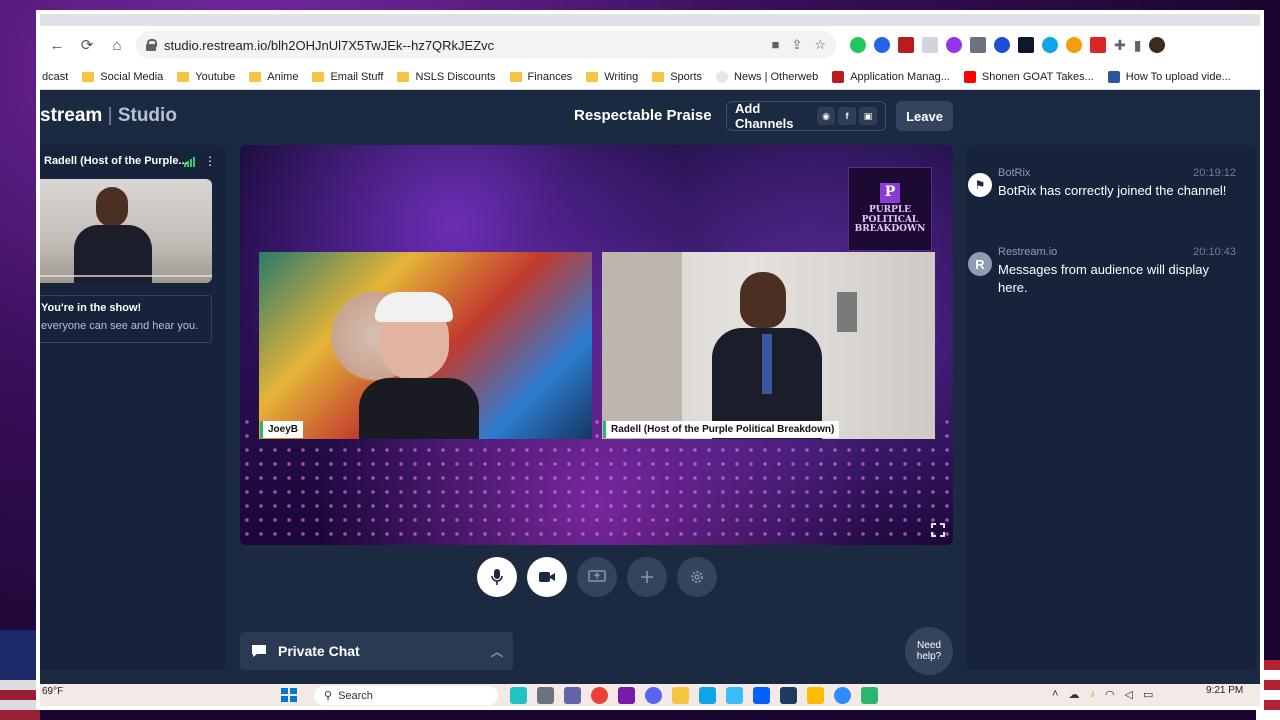 The width and height of the screenshot is (1280, 720). What do you see at coordinates (1224, 690) in the screenshot?
I see `clock: 9:21 PM` at bounding box center [1224, 690].